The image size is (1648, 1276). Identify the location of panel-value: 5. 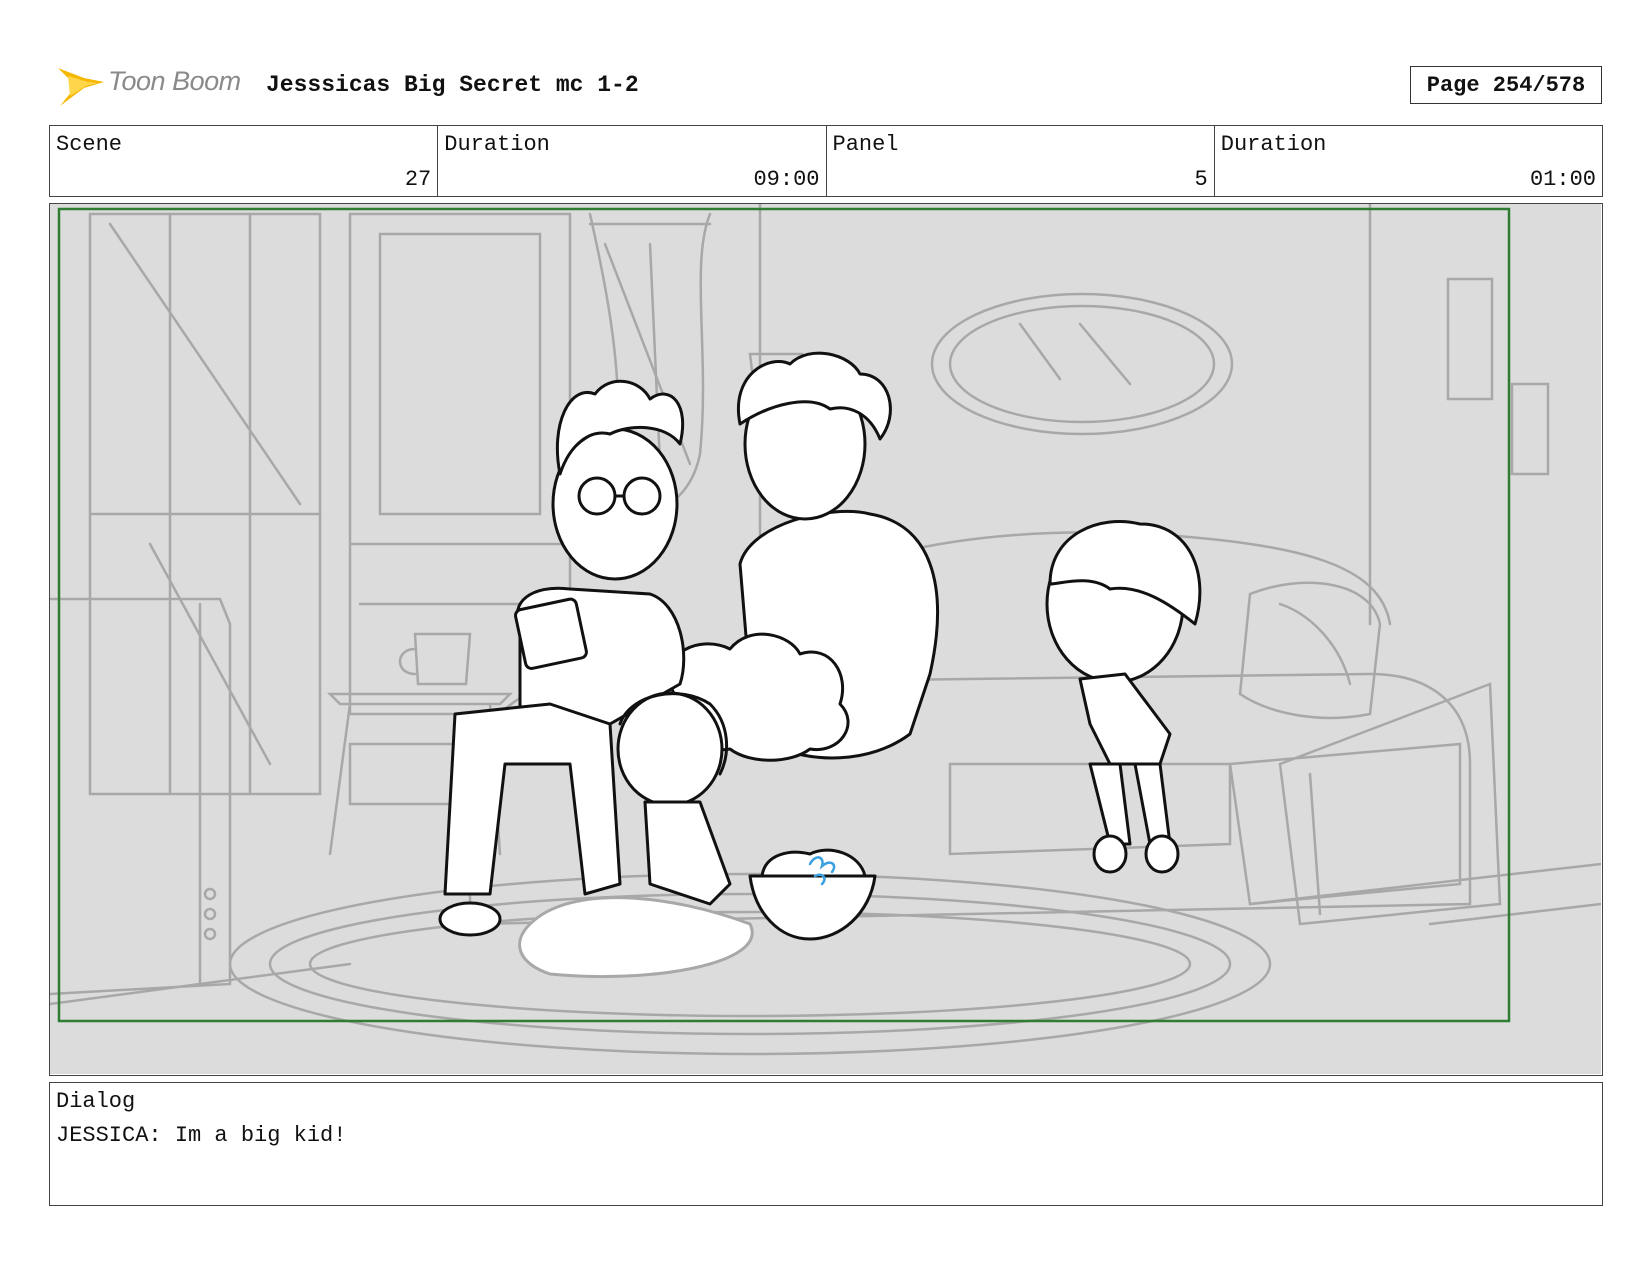
(1201, 179).